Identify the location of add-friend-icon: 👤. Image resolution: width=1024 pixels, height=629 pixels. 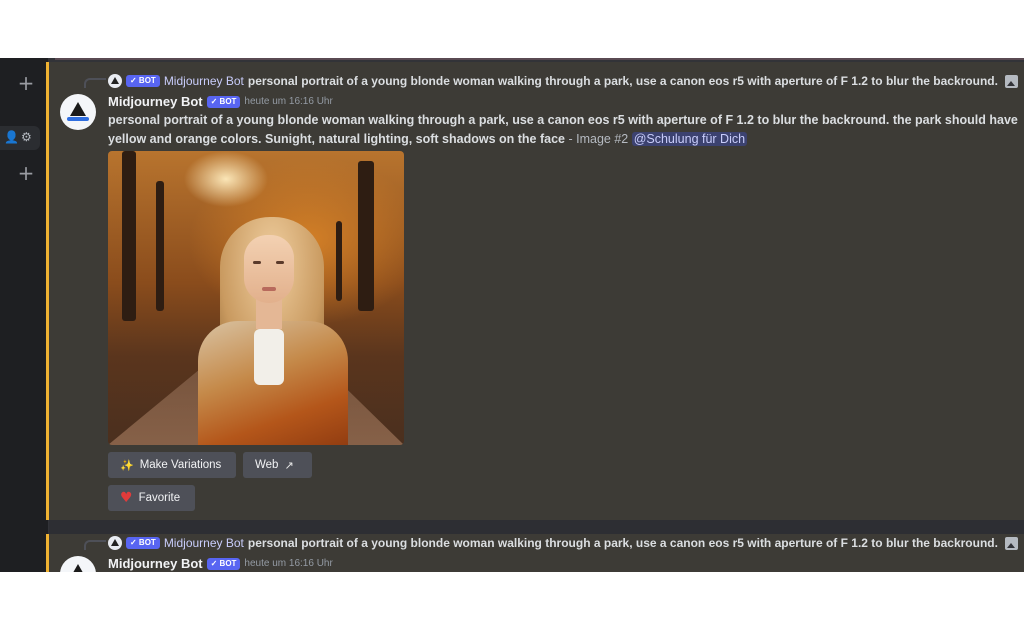
(11, 137).